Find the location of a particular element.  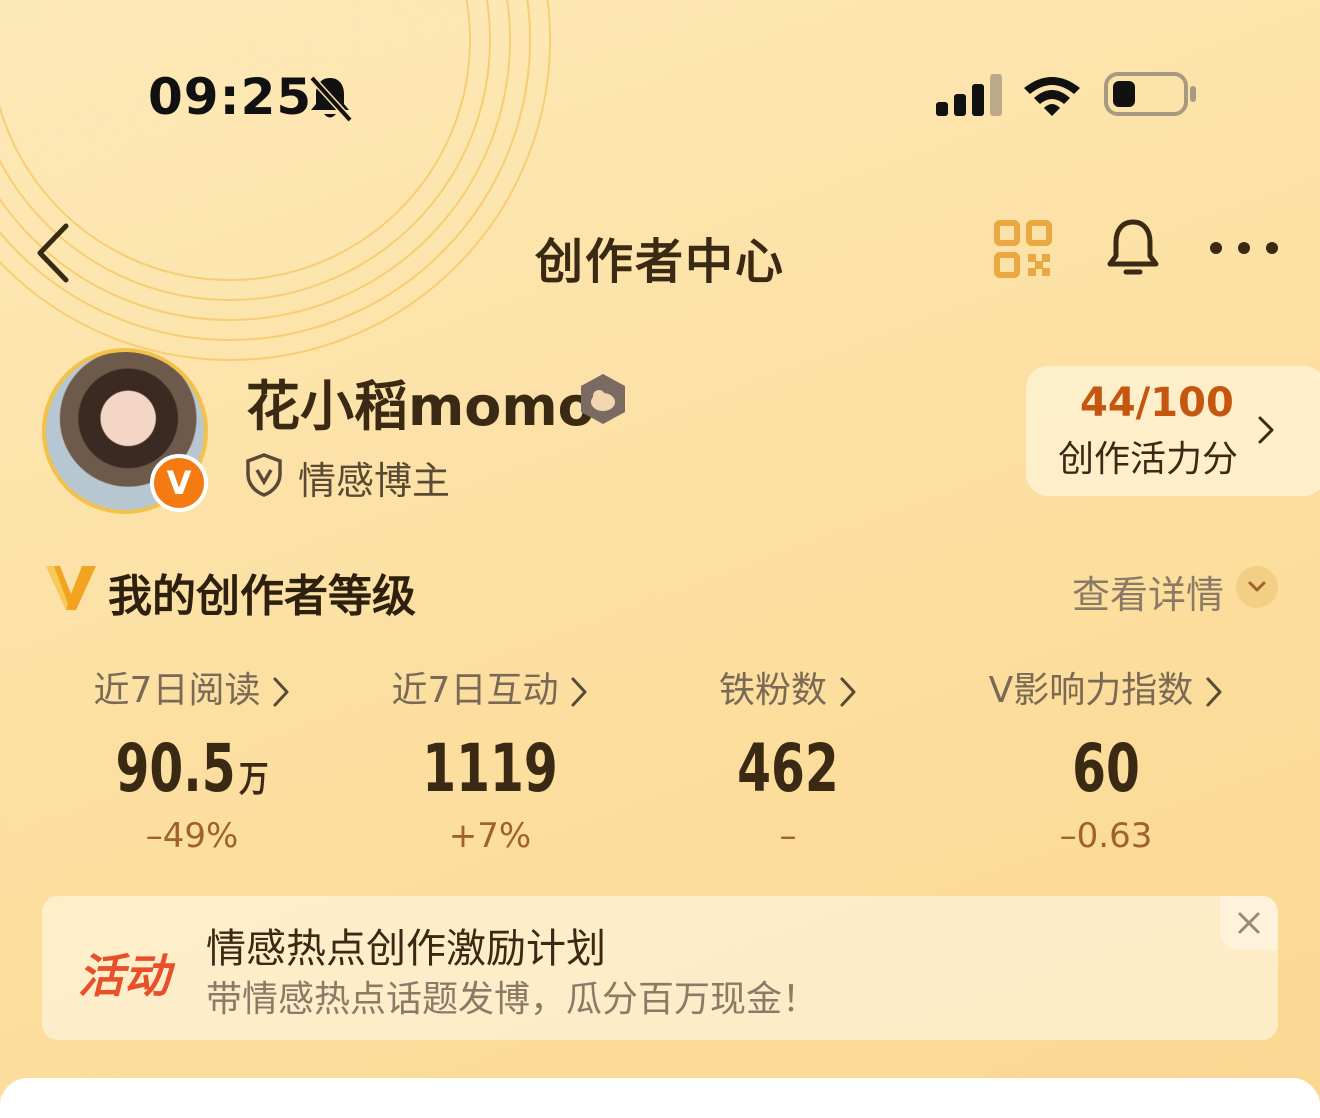

stat-unit: 万 is located at coordinates (253, 779).